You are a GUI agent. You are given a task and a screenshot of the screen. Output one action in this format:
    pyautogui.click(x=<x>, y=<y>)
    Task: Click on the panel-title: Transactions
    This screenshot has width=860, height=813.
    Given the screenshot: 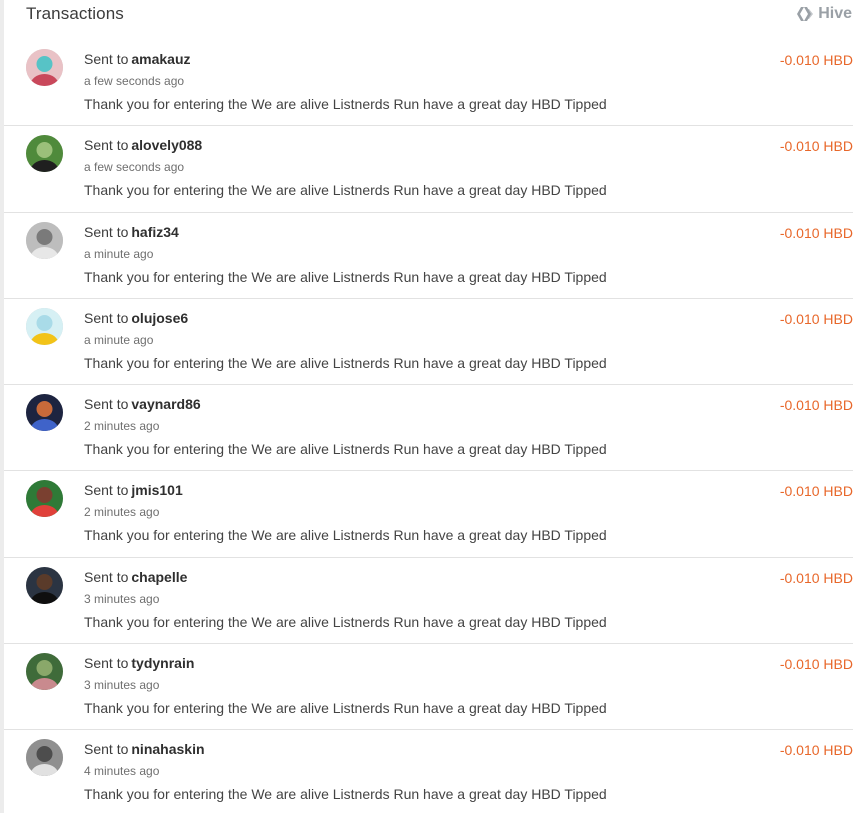 What is the action you would take?
    pyautogui.click(x=75, y=13)
    